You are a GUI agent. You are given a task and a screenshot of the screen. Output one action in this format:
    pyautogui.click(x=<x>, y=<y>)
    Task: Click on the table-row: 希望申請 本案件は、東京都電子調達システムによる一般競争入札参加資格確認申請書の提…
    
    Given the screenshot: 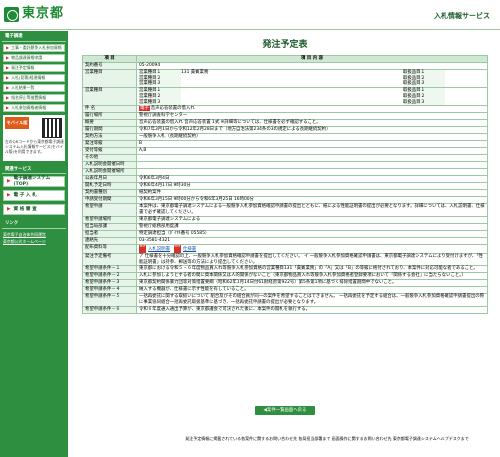 What is the action you would take?
    pyautogui.click(x=285, y=210)
    